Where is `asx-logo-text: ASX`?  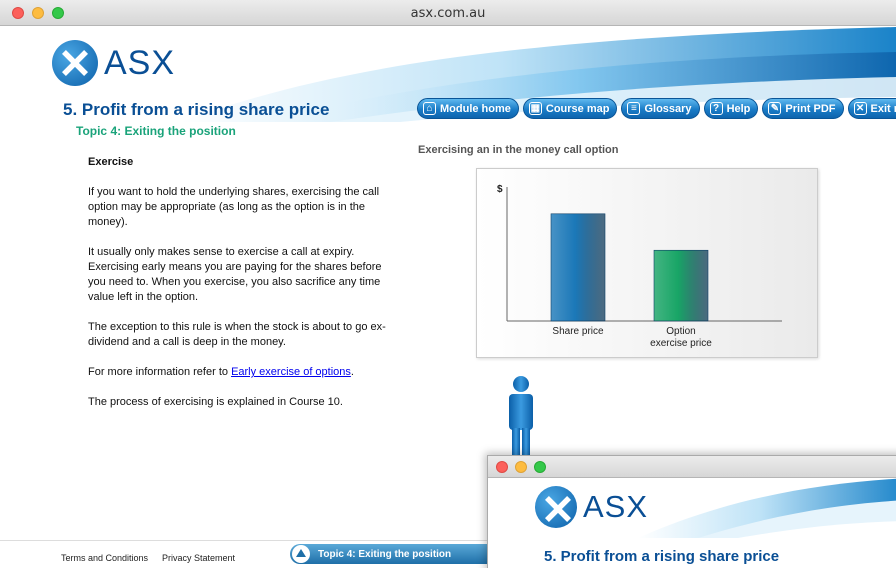
asx-logo-text: ASX is located at coordinates (140, 62).